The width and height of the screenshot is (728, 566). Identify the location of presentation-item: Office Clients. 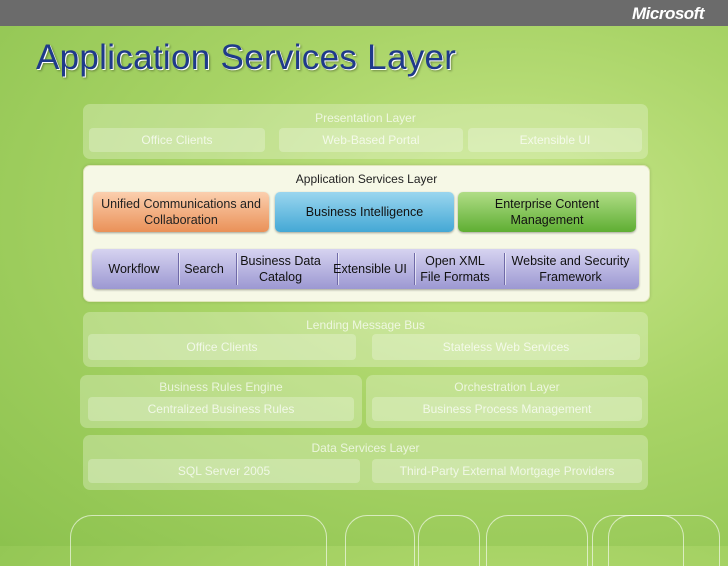
(177, 140).